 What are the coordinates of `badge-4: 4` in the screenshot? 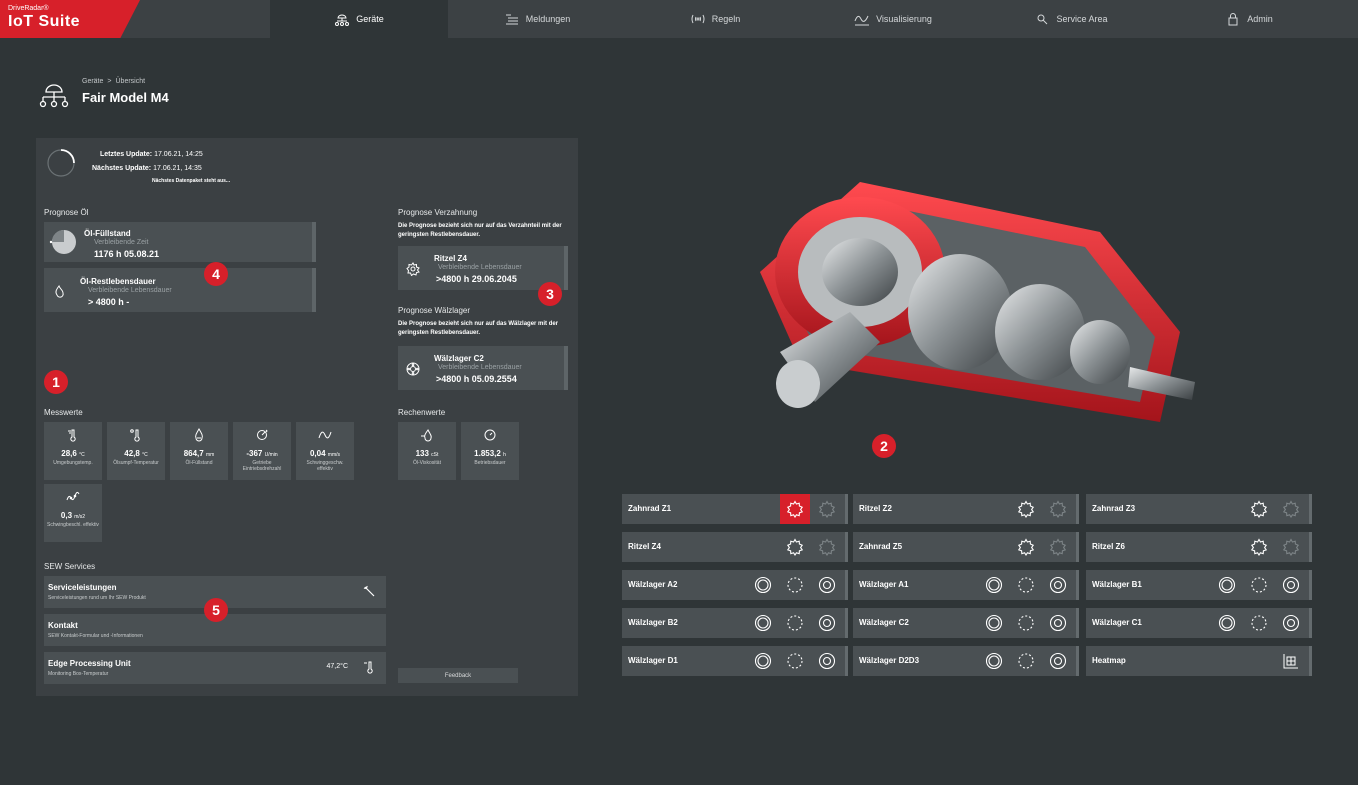 It's located at (216, 274).